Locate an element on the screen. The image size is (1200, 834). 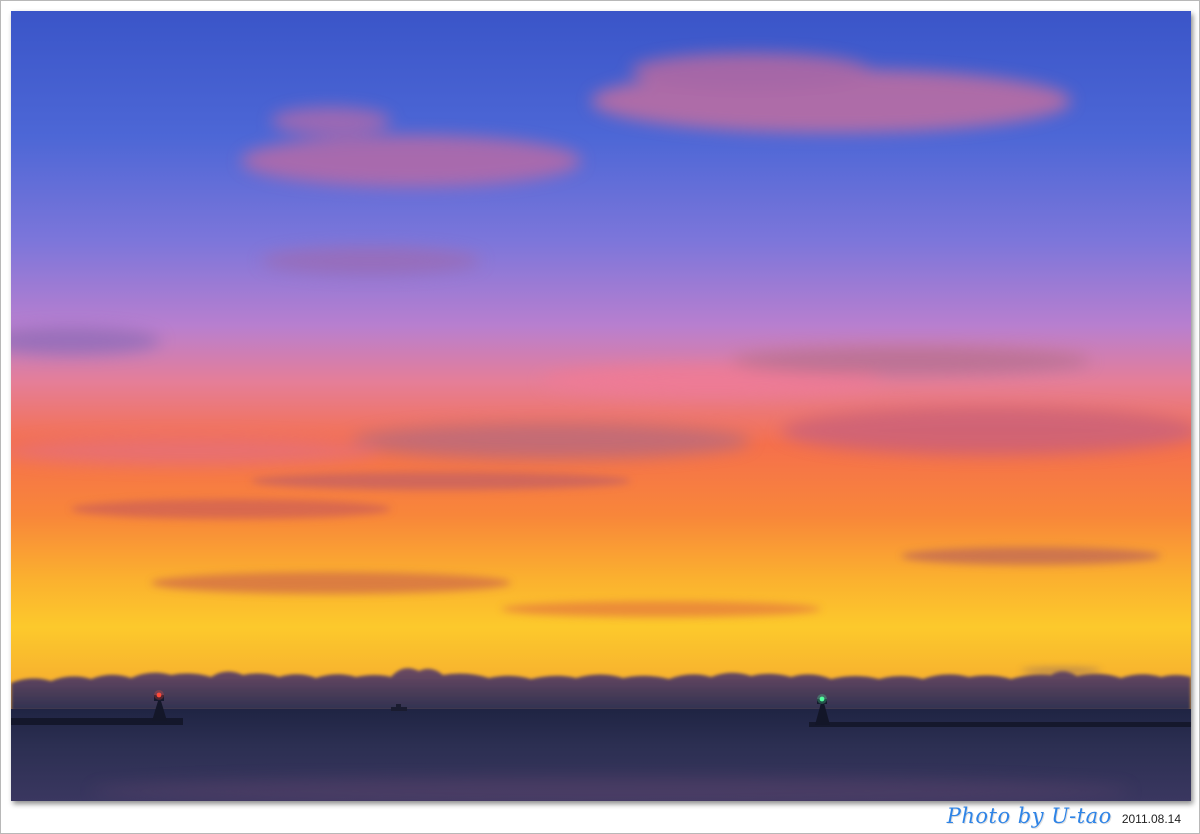
photo-caption: Photo by U-tao 2011.08.14 is located at coordinates (1064, 817).